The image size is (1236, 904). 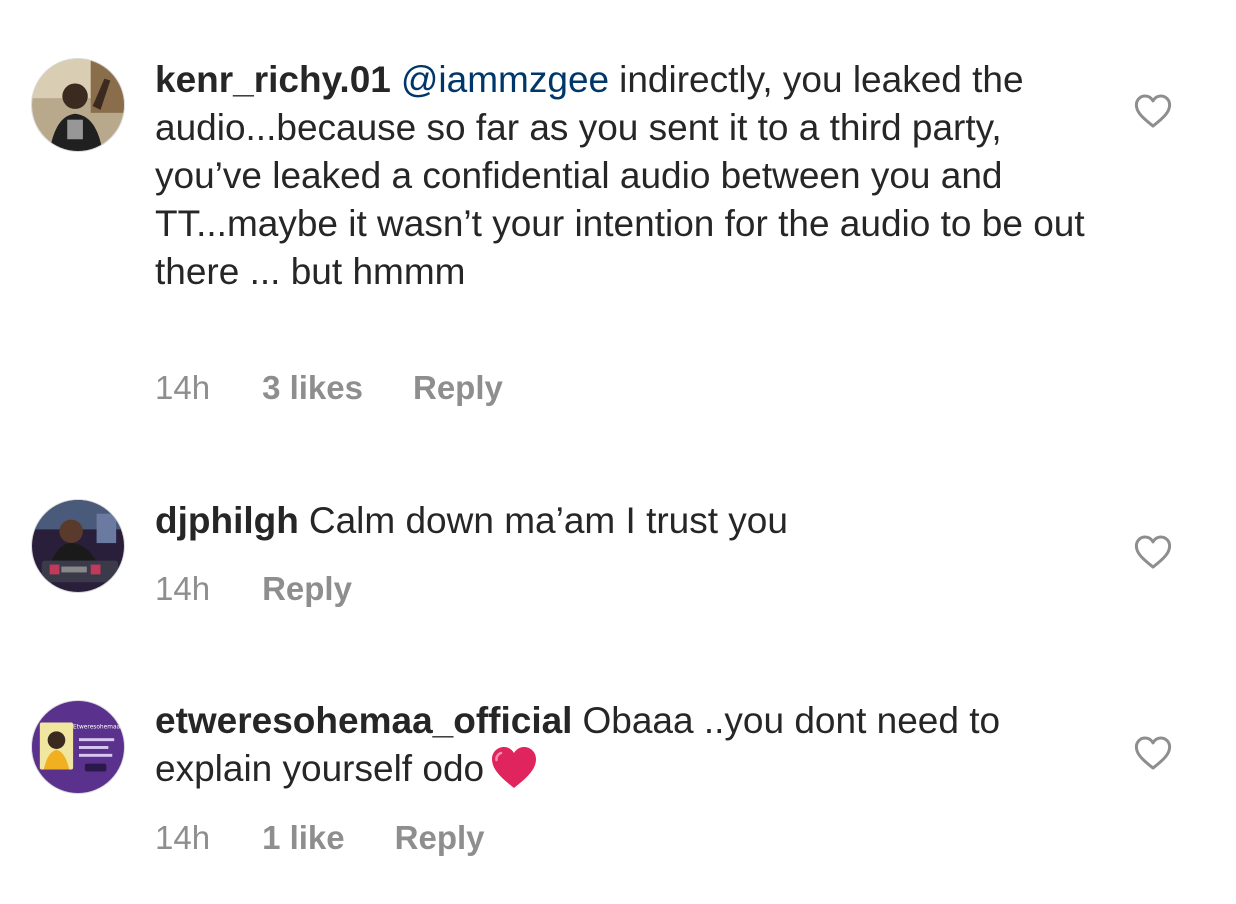 I want to click on comment-meta: 14h Reply, so click(x=253, y=589).